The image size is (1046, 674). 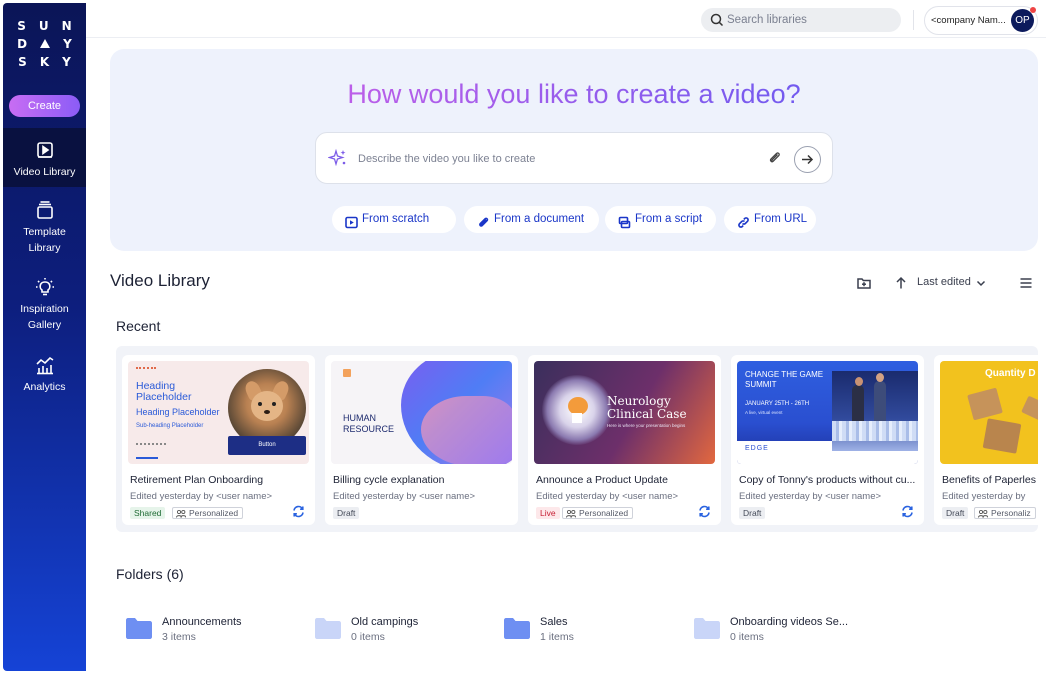 What do you see at coordinates (669, 219) in the screenshot?
I see `from-script-label: From a script` at bounding box center [669, 219].